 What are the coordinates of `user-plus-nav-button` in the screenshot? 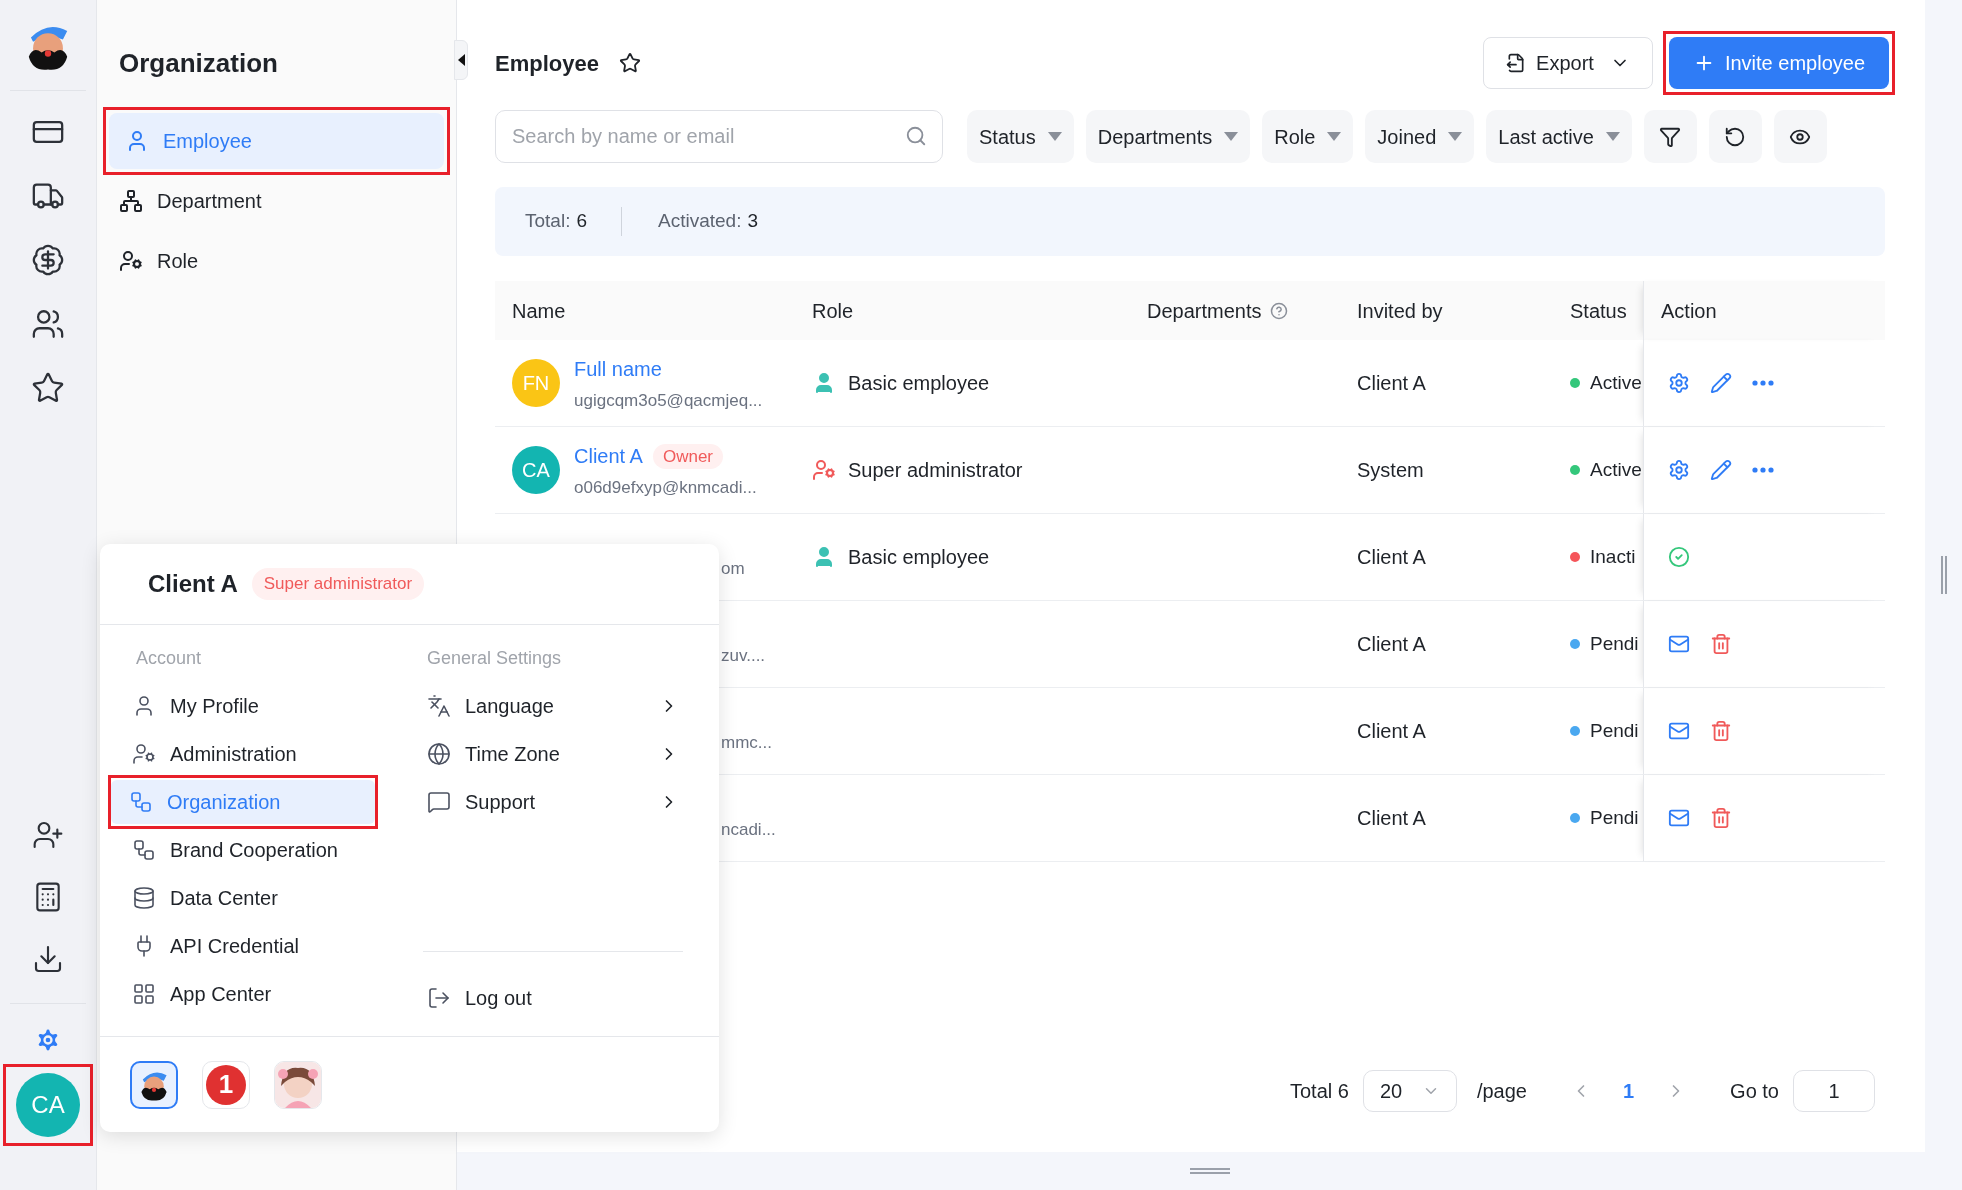 It's located at (48, 835).